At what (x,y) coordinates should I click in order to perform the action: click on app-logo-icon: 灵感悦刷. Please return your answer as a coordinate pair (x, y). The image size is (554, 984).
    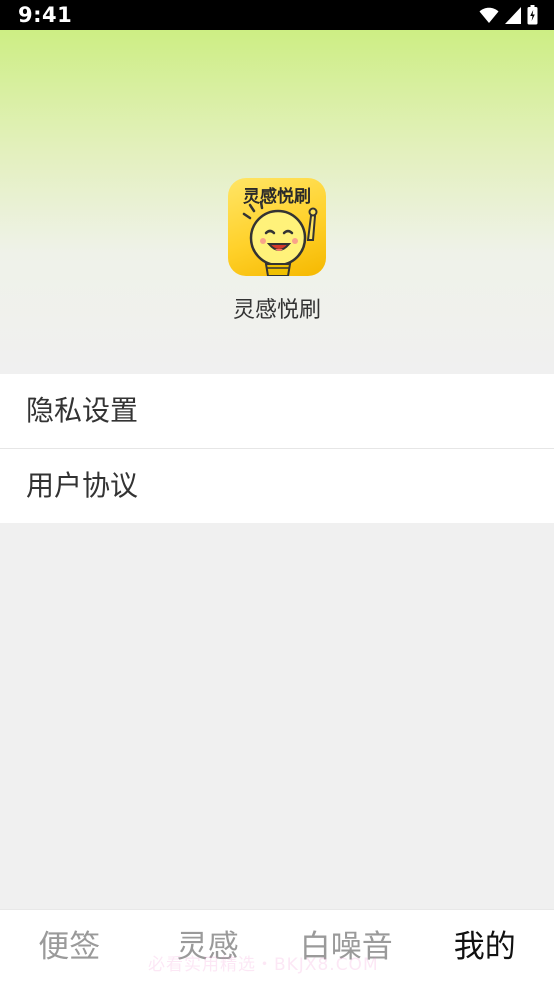
    Looking at the image, I should click on (277, 227).